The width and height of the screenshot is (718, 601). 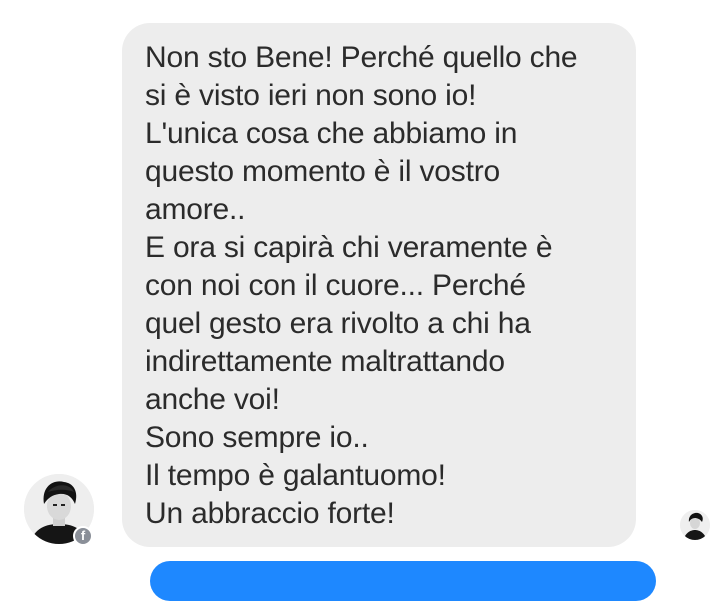 What do you see at coordinates (212, 399) in the screenshot?
I see `message-line: anche voi!` at bounding box center [212, 399].